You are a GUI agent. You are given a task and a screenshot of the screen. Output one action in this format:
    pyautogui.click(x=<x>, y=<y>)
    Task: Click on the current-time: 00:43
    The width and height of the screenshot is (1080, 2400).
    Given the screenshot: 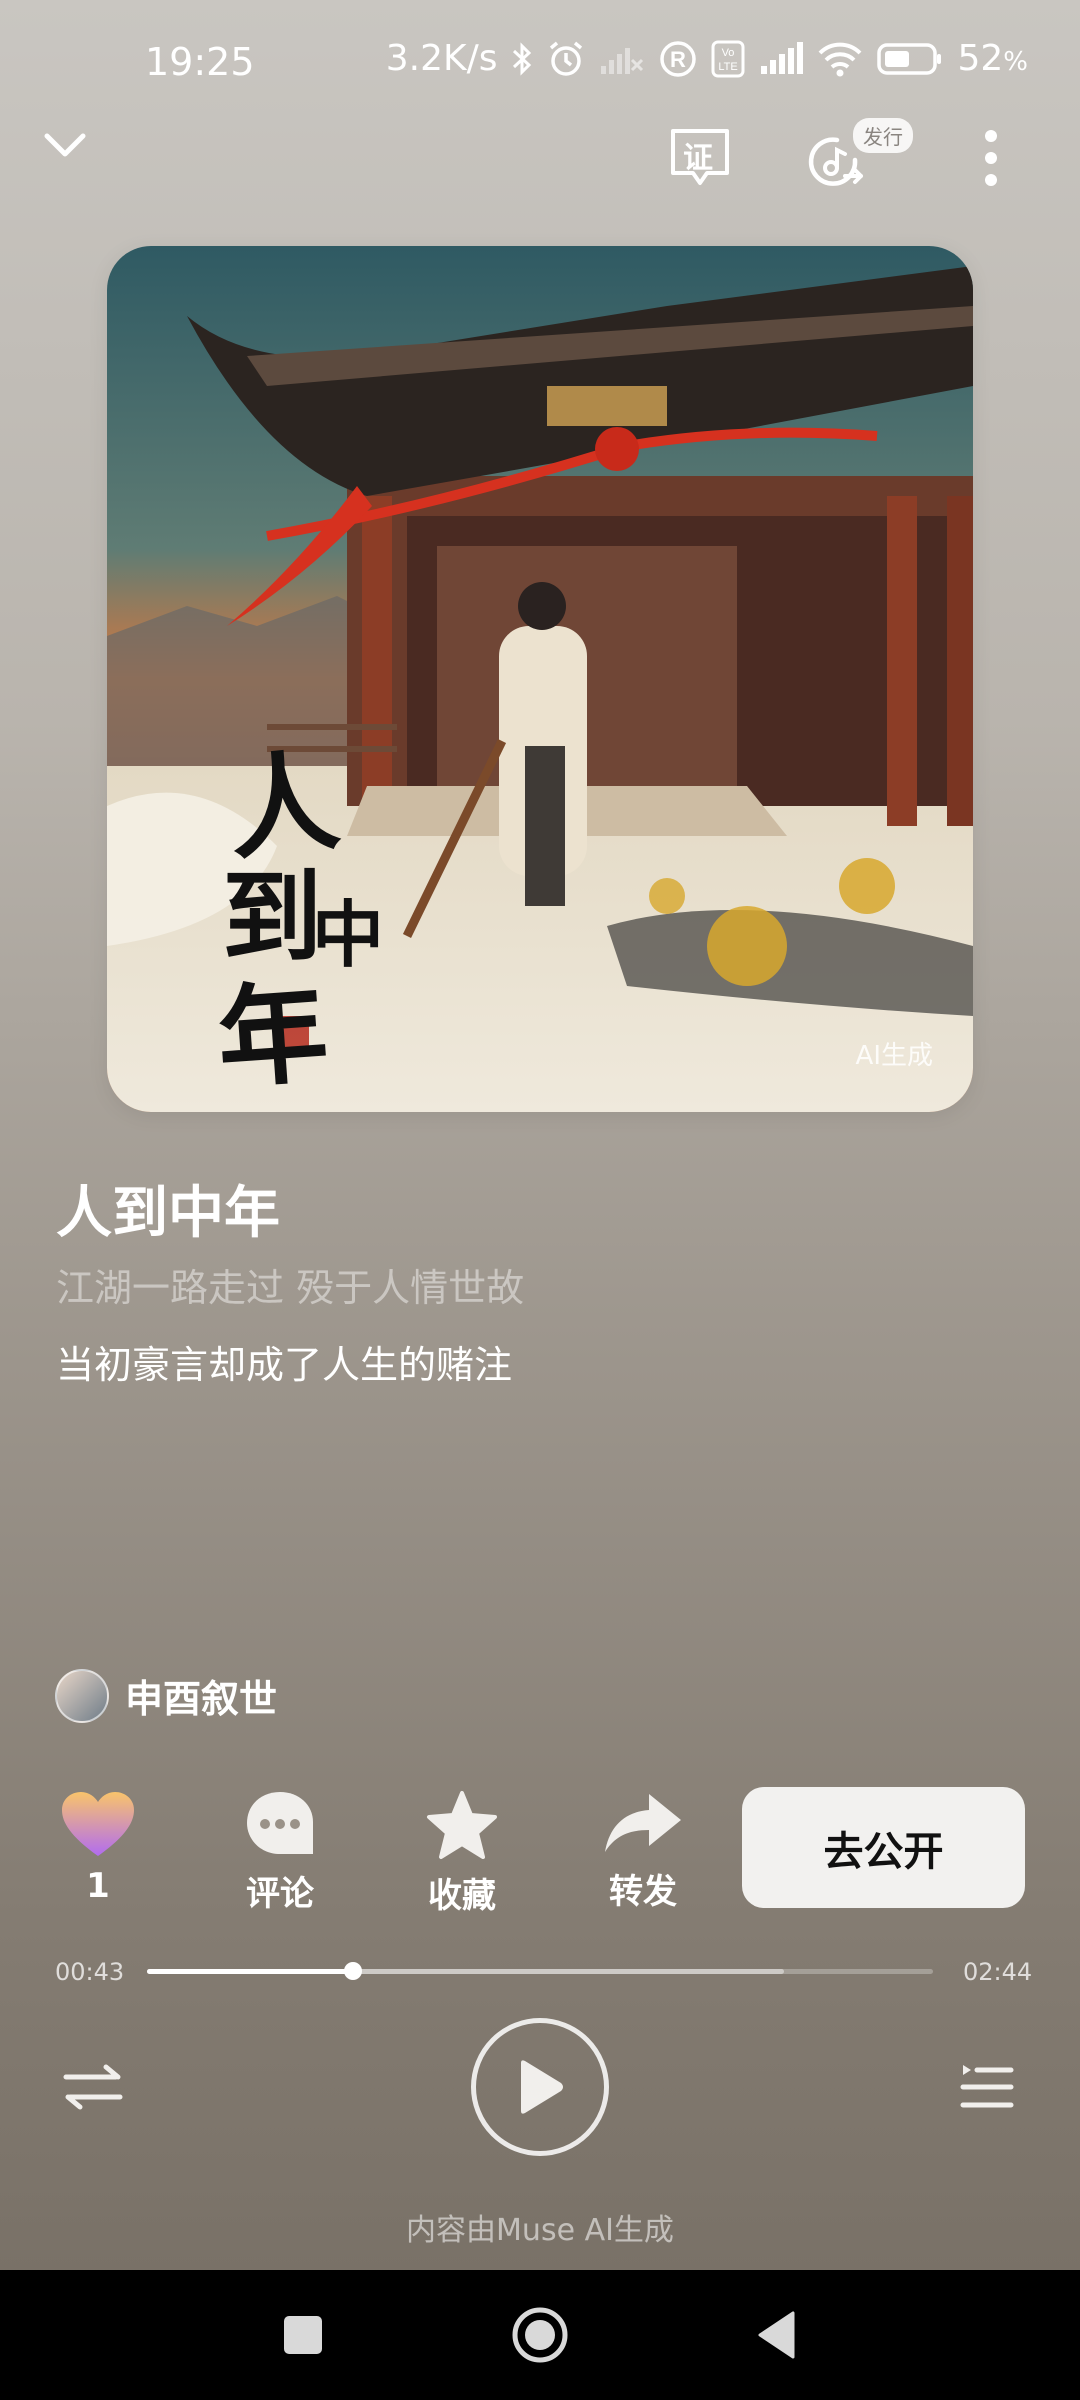 What is the action you would take?
    pyautogui.click(x=90, y=1972)
    